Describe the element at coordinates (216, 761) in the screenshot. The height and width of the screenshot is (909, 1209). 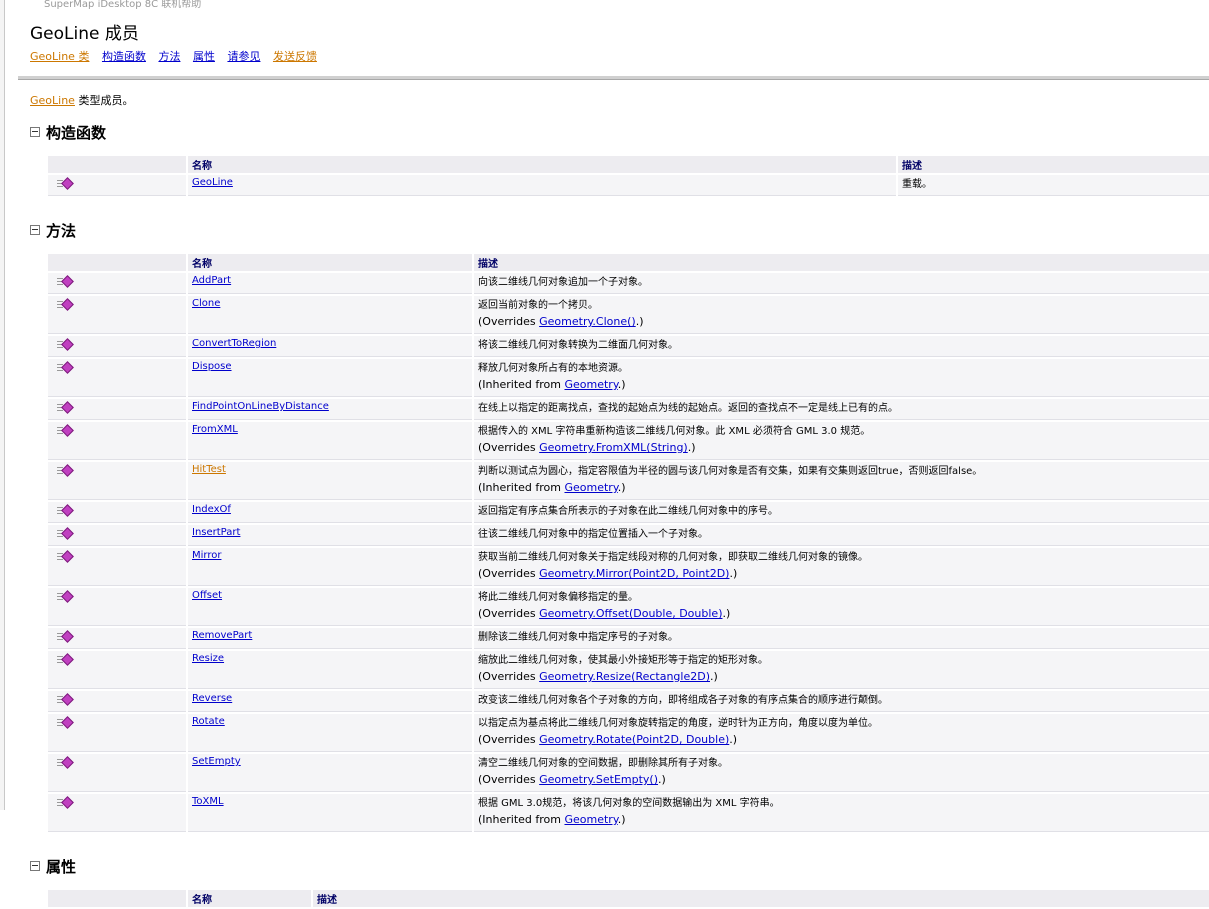
I see `member-link: SetEmpty` at that location.